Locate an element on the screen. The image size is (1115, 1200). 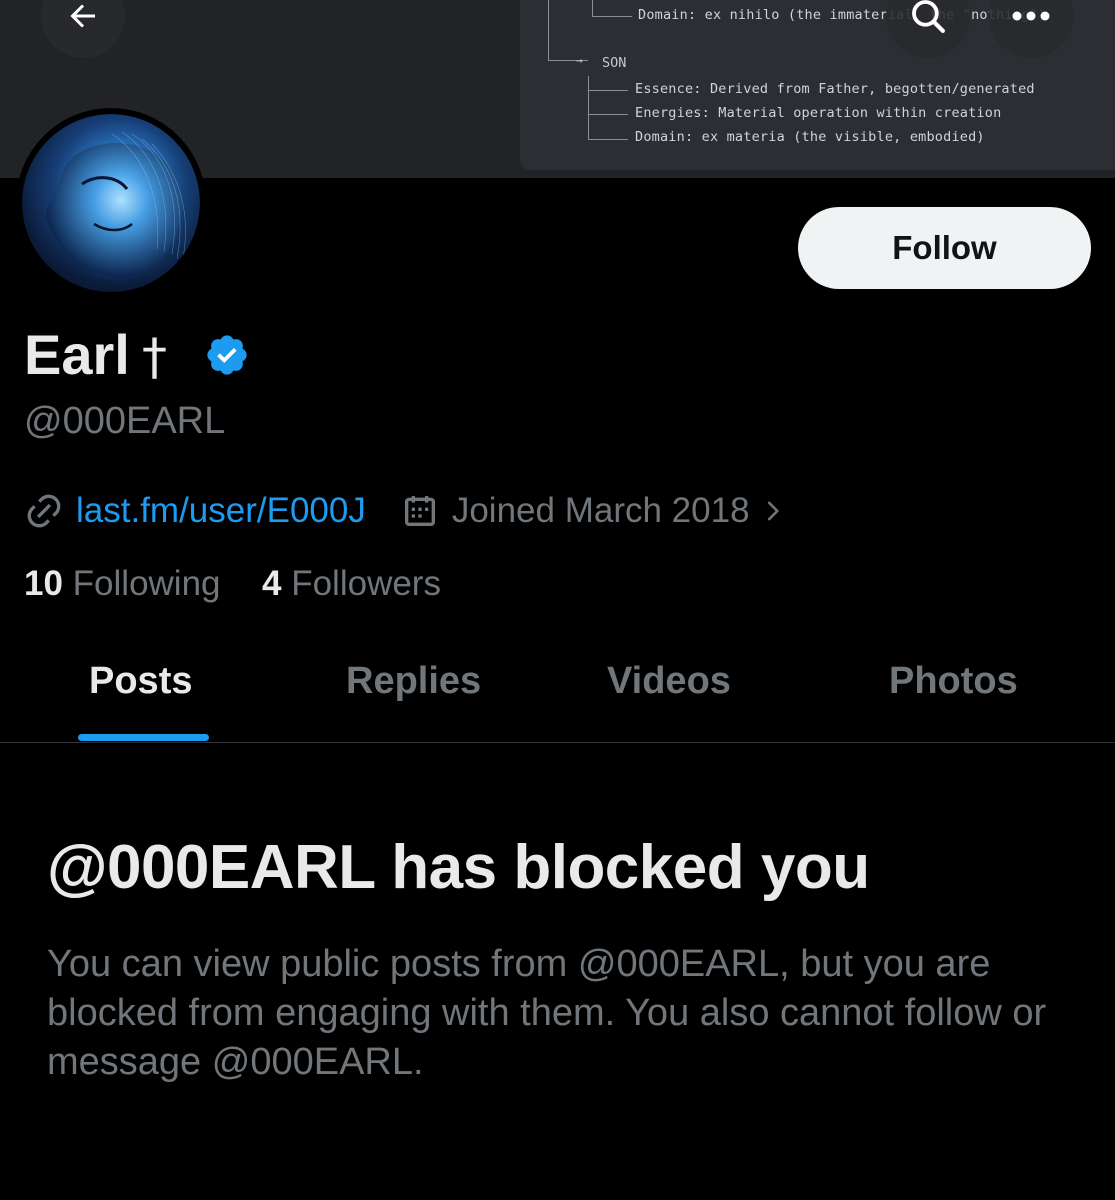
link-icon is located at coordinates (44, 511).